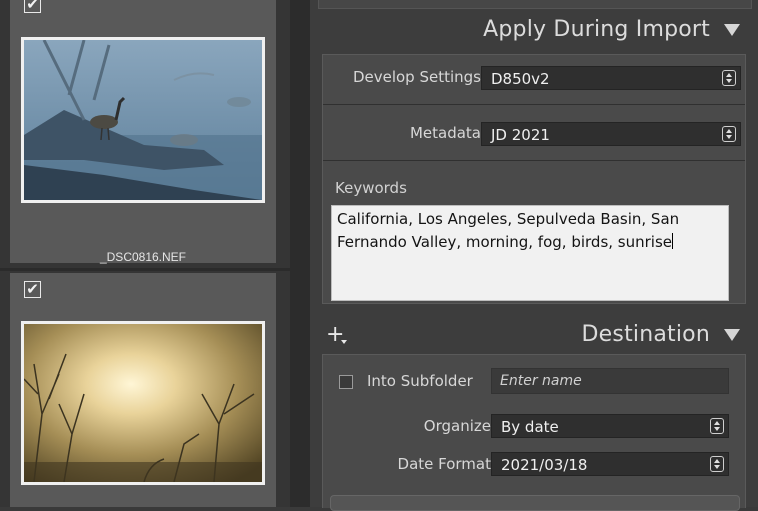 The width and height of the screenshot is (758, 511). Describe the element at coordinates (444, 464) in the screenshot. I see `date-format-label: Date Format` at that location.